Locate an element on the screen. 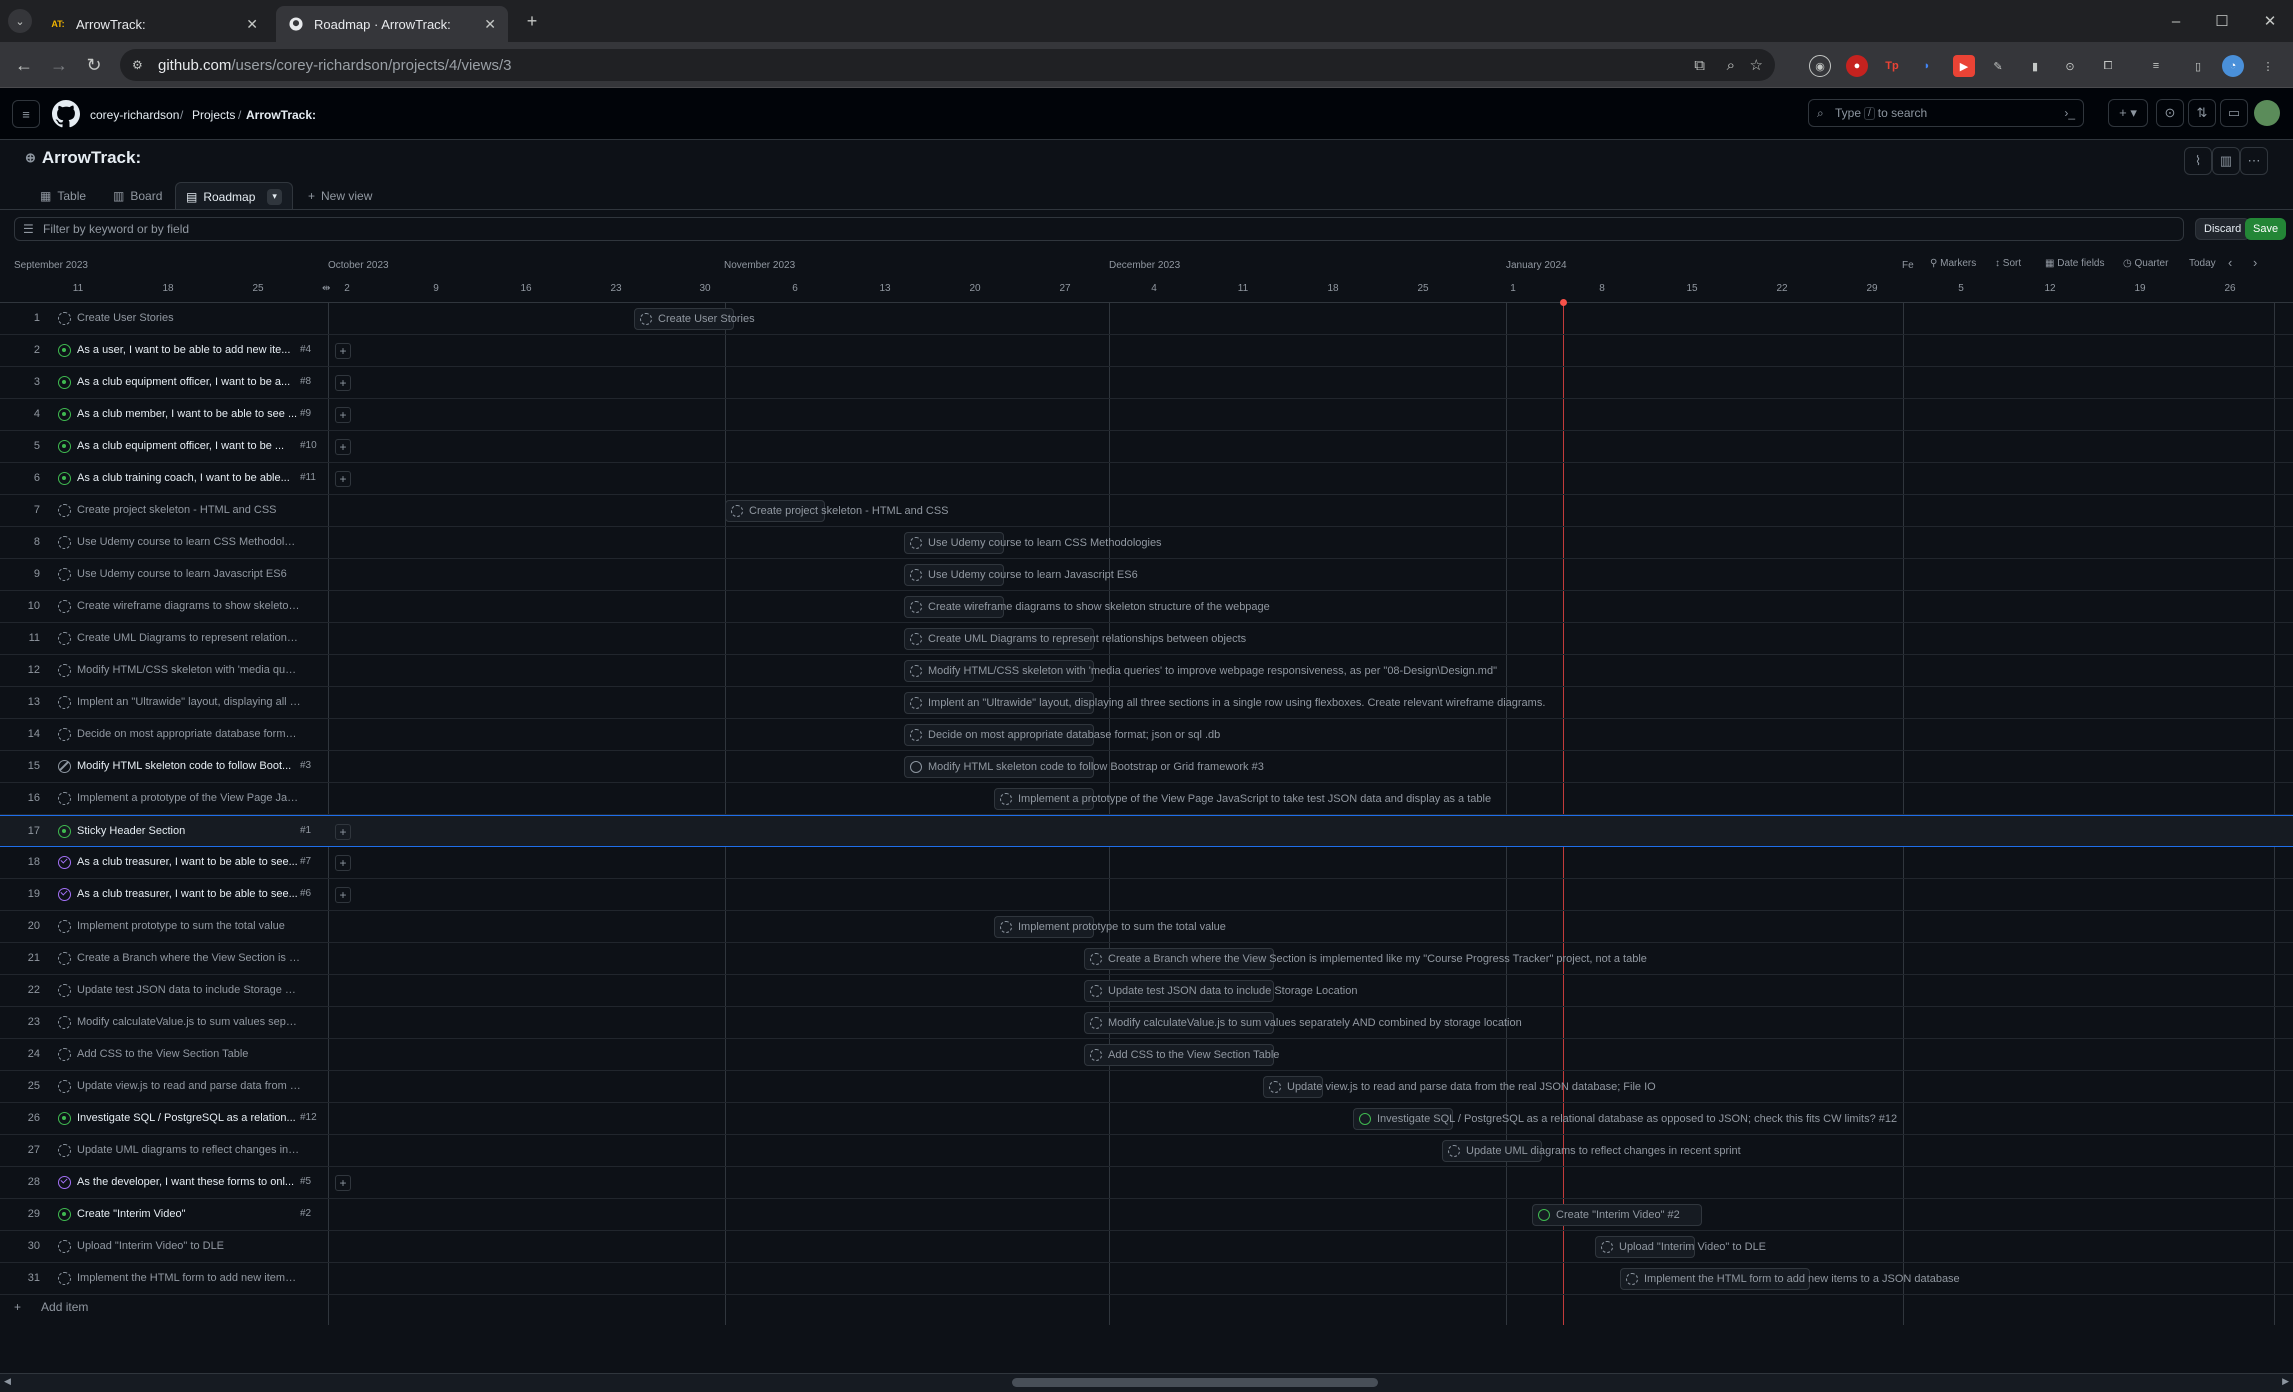 The height and width of the screenshot is (1392, 2293). row-title: Sticky Header Section is located at coordinates (189, 831).